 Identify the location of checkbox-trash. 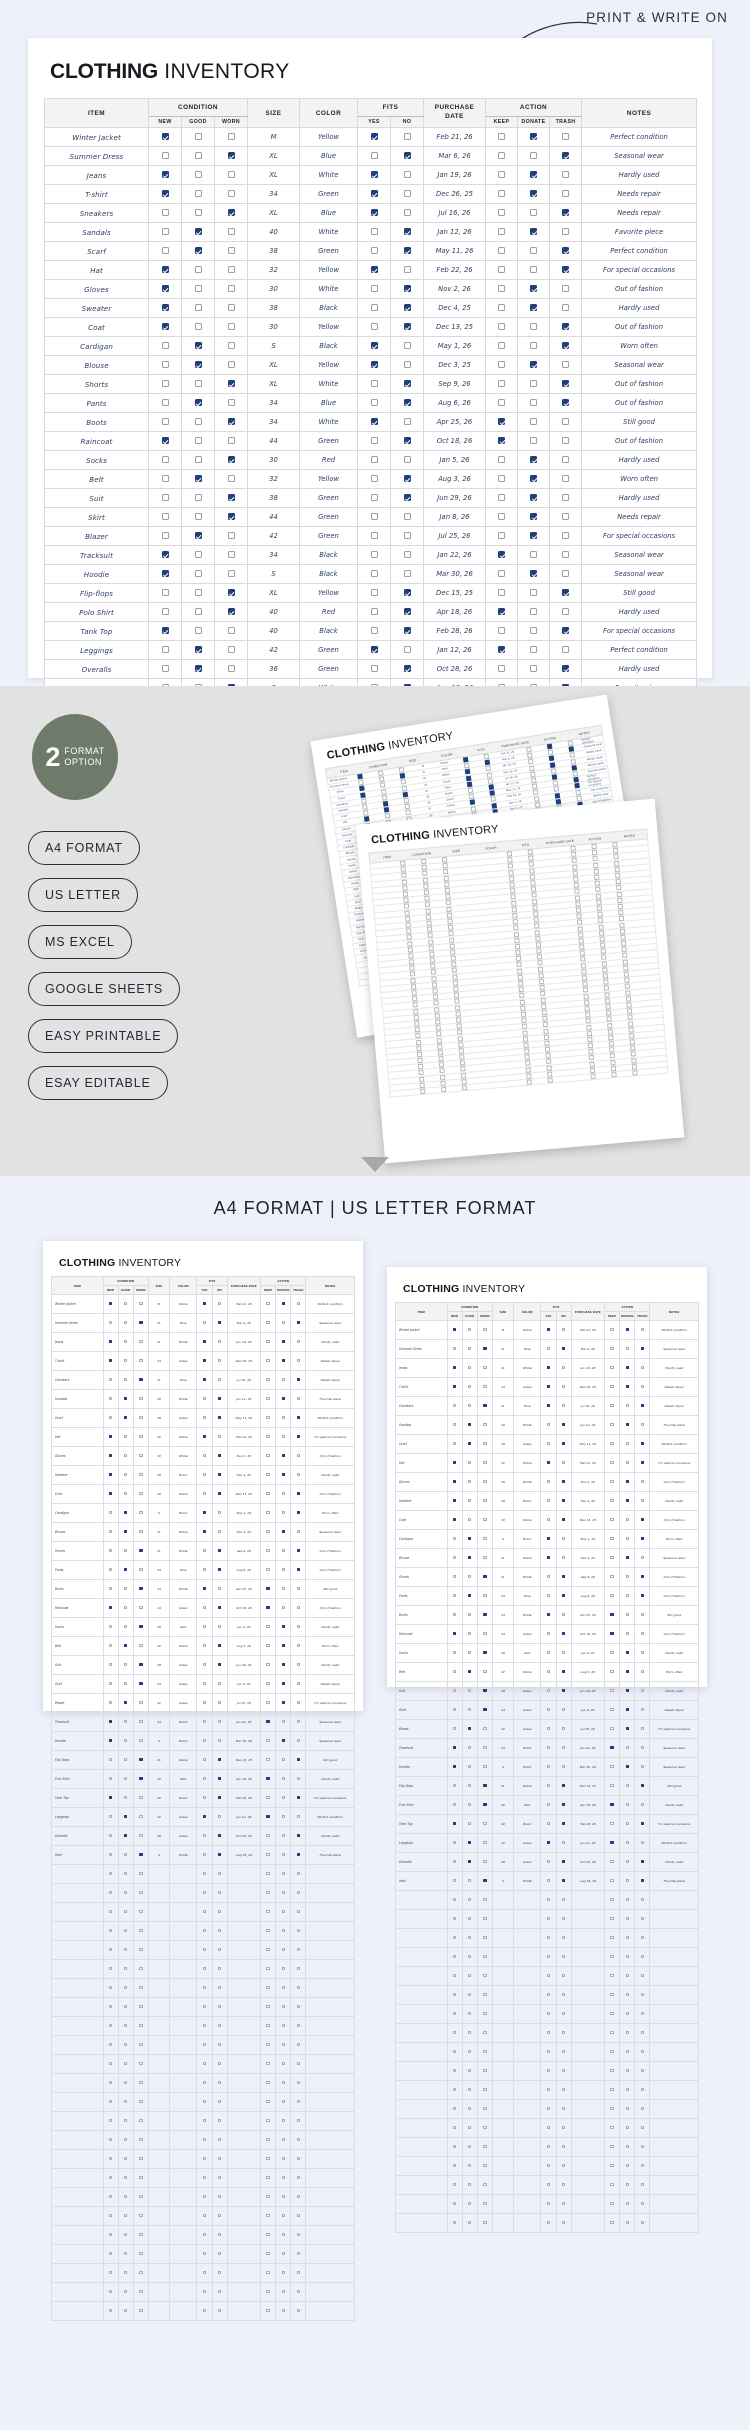
(566, 536).